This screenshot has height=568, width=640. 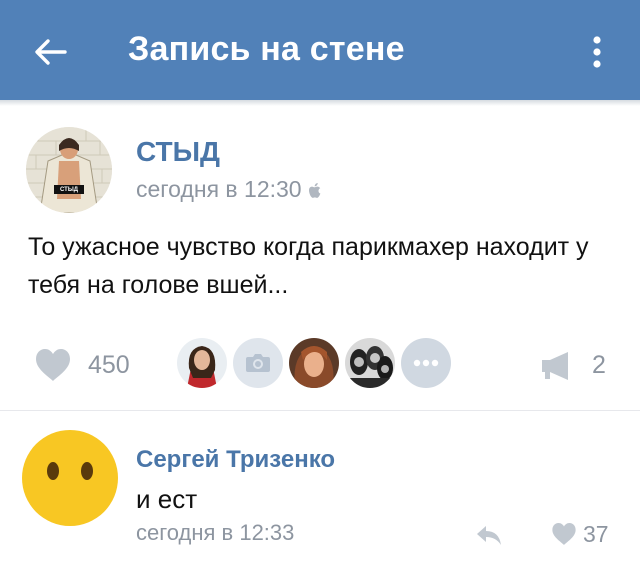 What do you see at coordinates (215, 532) in the screenshot?
I see `comment-time: сегодня в 12:33` at bounding box center [215, 532].